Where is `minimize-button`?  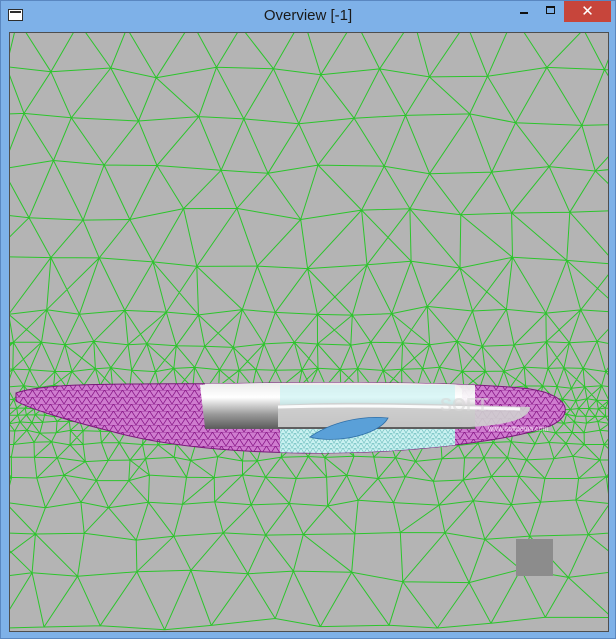 minimize-button is located at coordinates (524, 11).